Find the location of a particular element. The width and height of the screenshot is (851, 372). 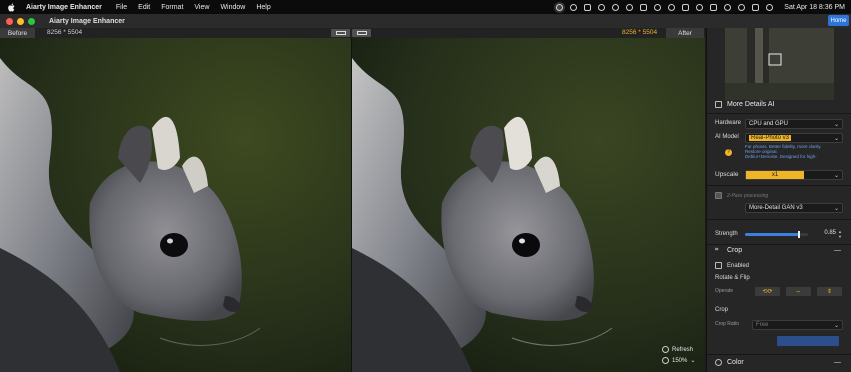

tray-monitor-icon is located at coordinates (644, 7).